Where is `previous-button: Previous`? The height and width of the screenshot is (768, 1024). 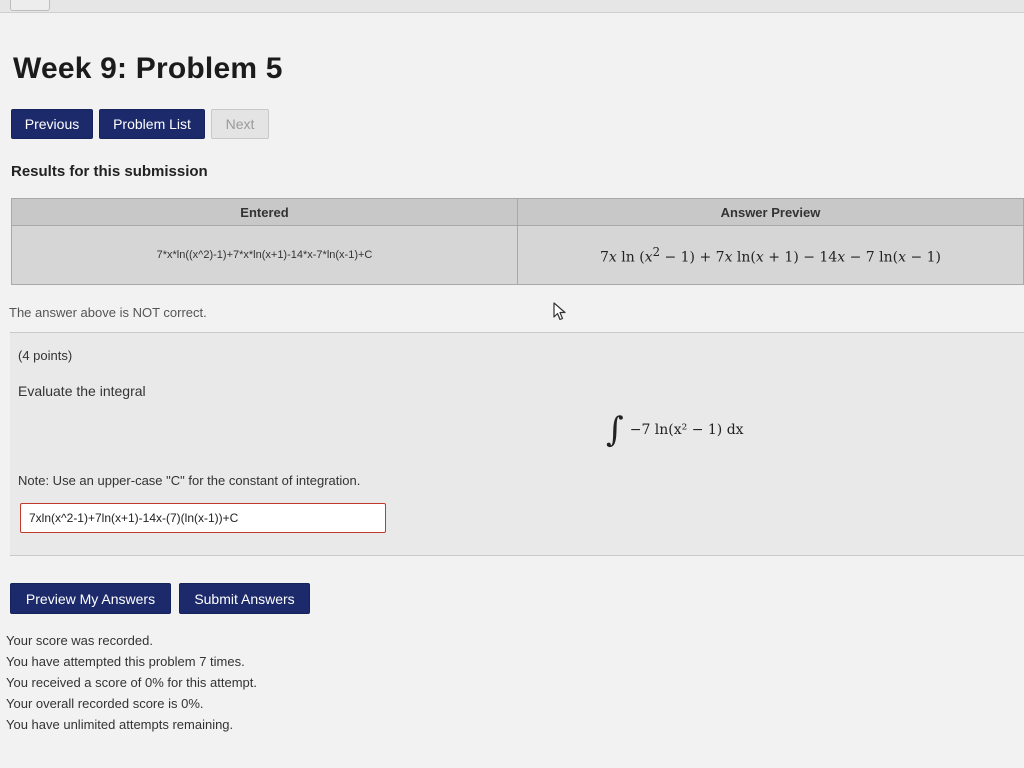
previous-button: Previous is located at coordinates (52, 124).